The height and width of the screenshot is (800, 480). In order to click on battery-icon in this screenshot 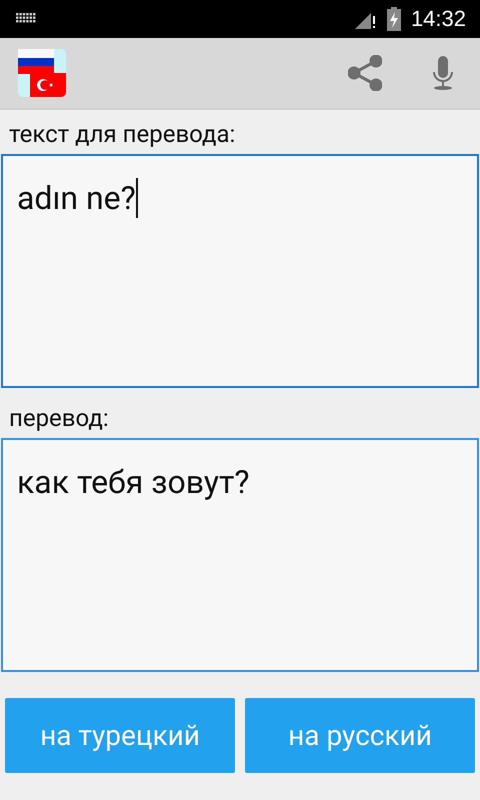, I will do `click(393, 19)`.